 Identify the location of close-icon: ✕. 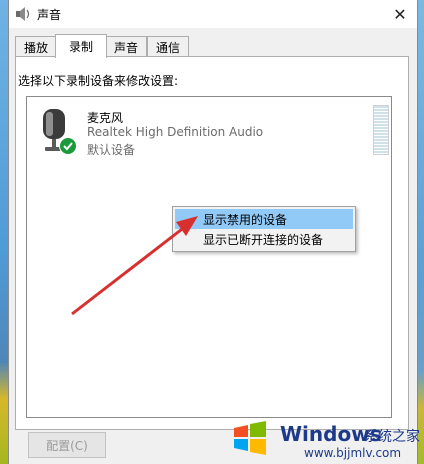
(400, 14).